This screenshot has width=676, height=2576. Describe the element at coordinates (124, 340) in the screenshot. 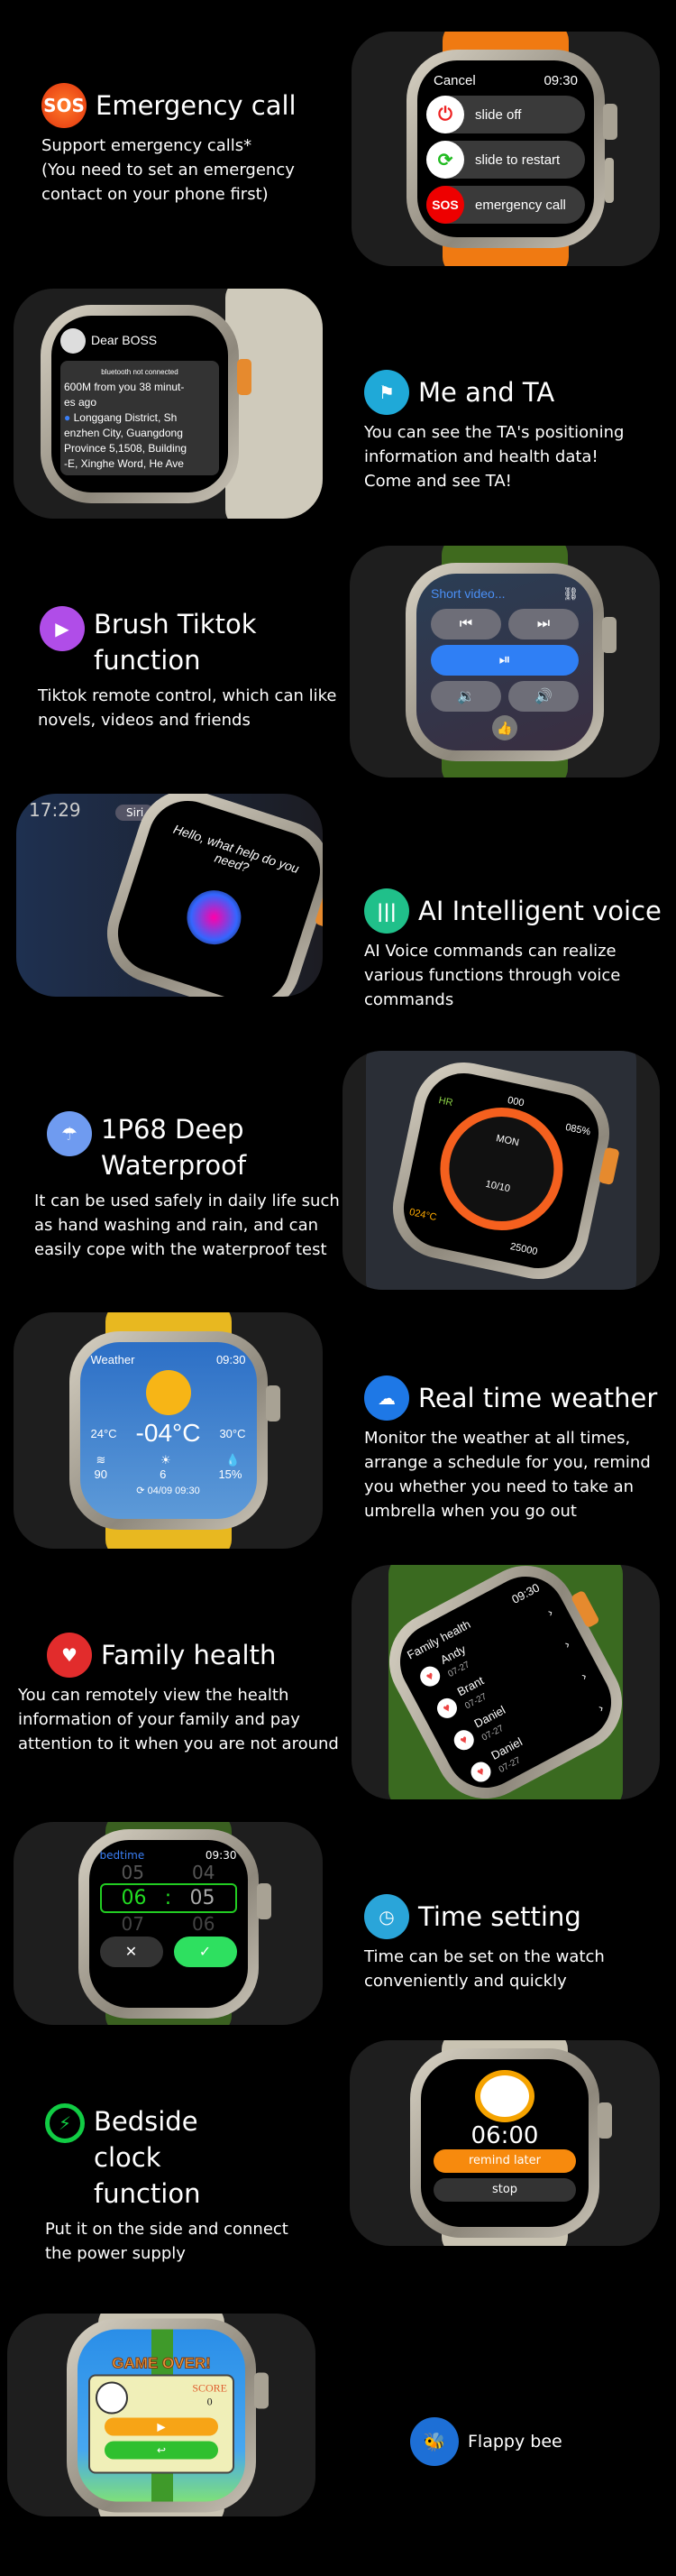

I see `contact-name: Dear BOSS` at that location.